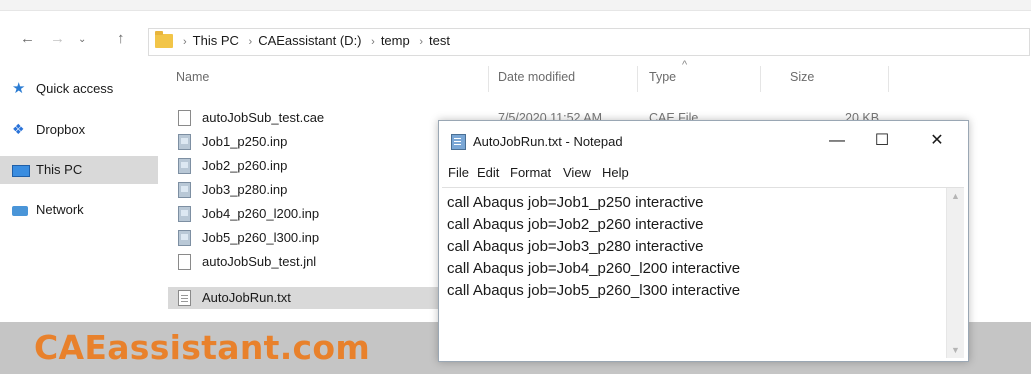  What do you see at coordinates (20, 211) in the screenshot?
I see `network-icon` at bounding box center [20, 211].